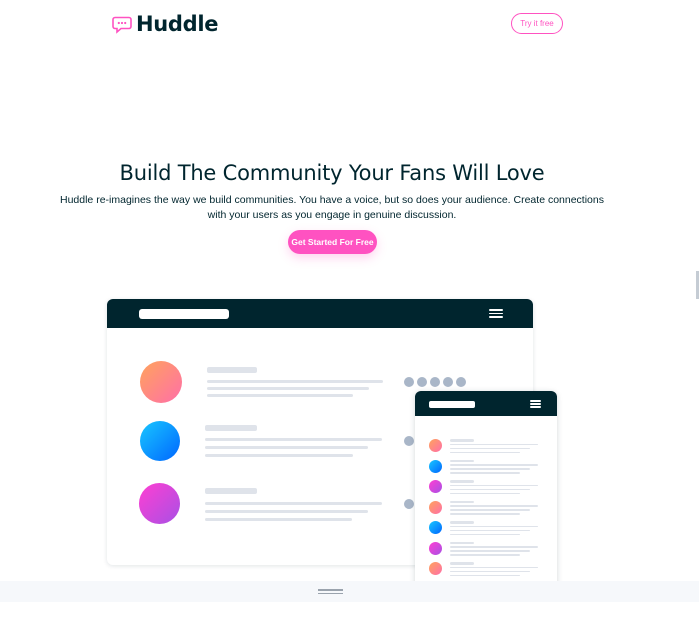 Image resolution: width=699 pixels, height=636 pixels. Describe the element at coordinates (349, 24) in the screenshot. I see `site-header: Huddle Try it free` at that location.